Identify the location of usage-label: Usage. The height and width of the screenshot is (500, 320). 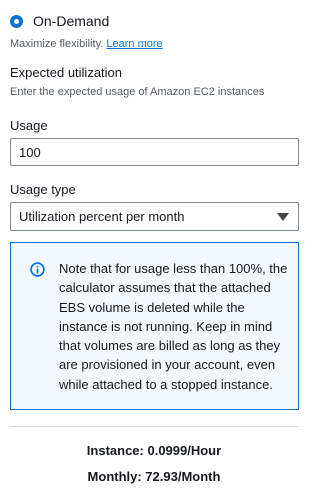
(29, 125).